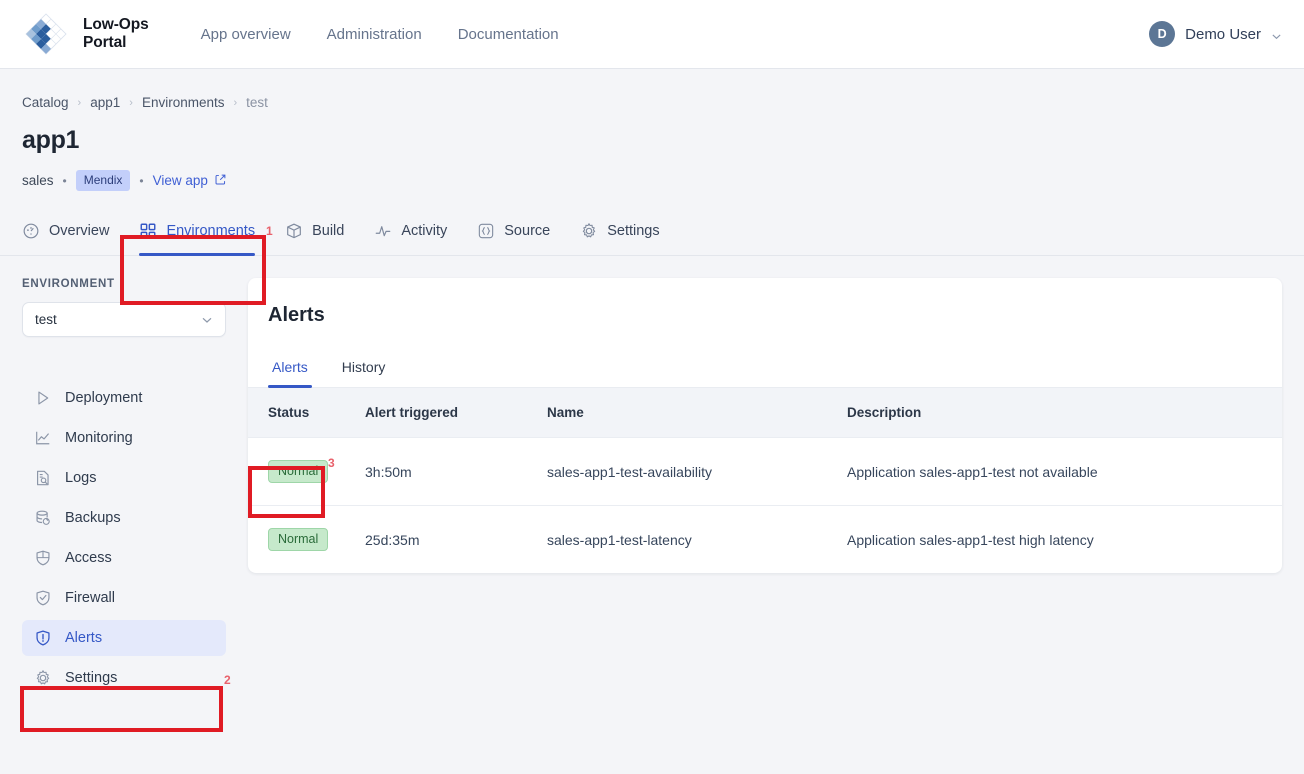 This screenshot has height=774, width=1304. Describe the element at coordinates (527, 231) in the screenshot. I see `tab-source-label: Source` at that location.